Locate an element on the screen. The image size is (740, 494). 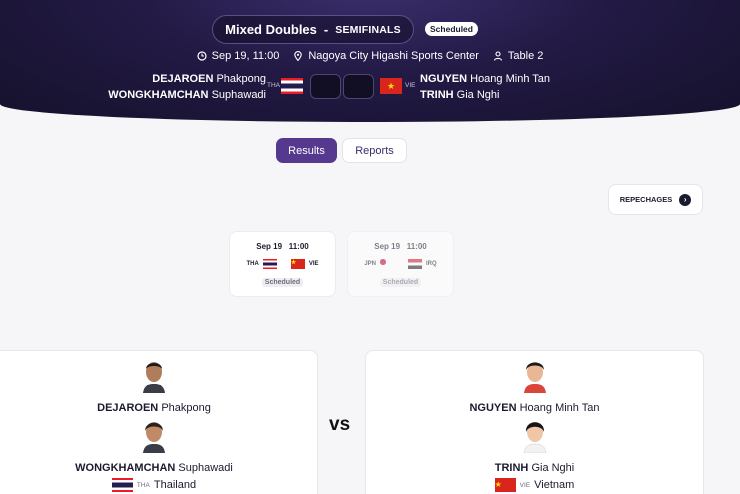
country-name: Thailand is located at coordinates (175, 485).